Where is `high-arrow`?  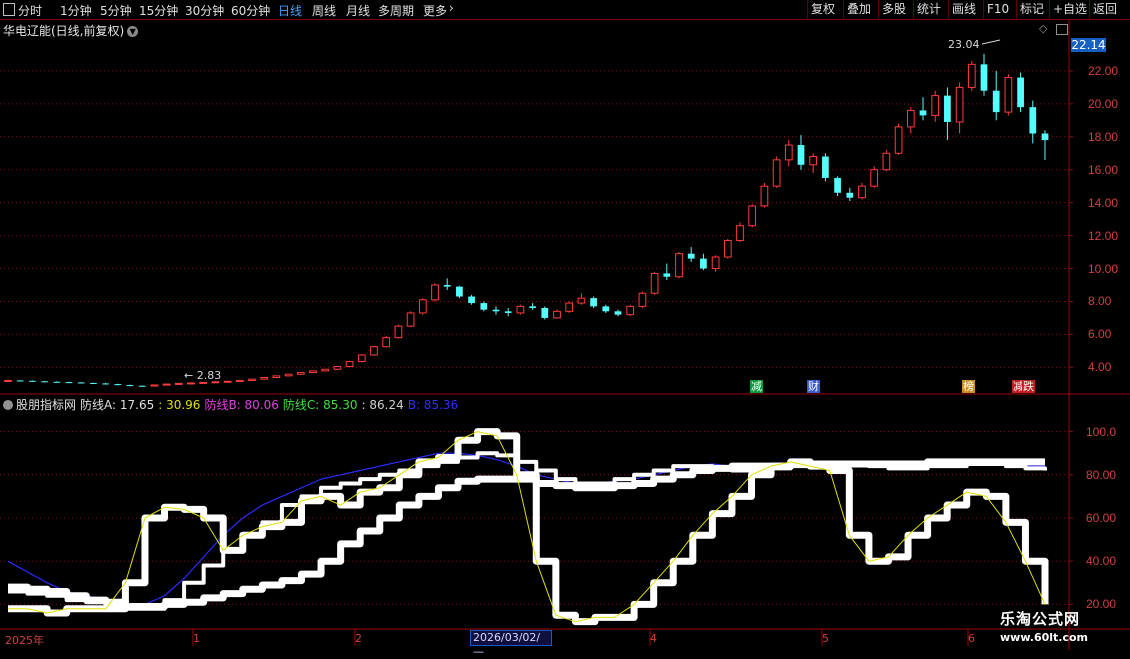 high-arrow is located at coordinates (991, 42).